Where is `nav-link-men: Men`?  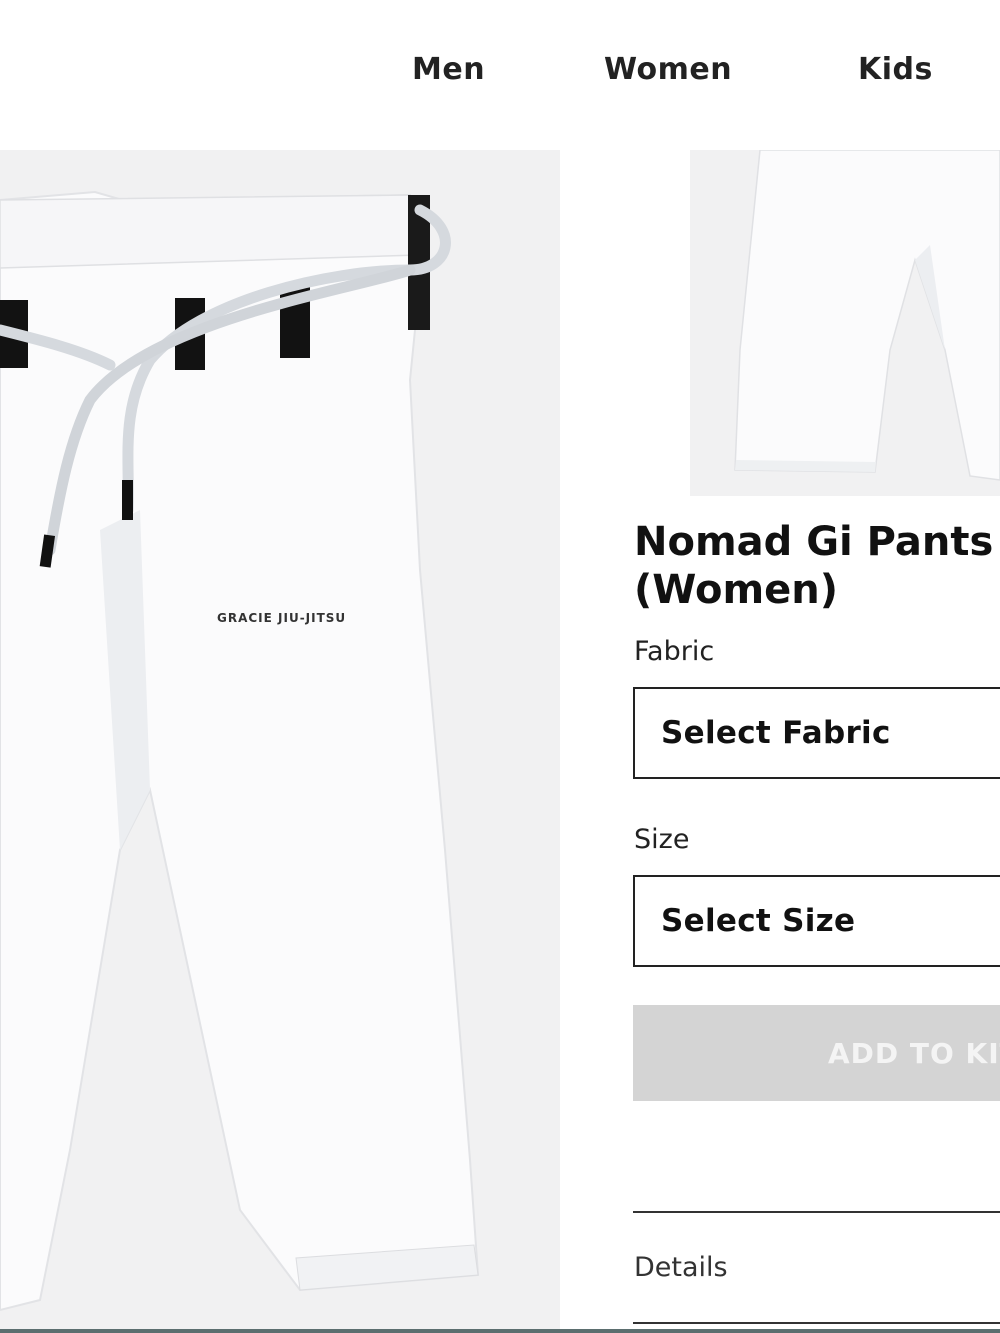
nav-link-men: Men is located at coordinates (448, 69).